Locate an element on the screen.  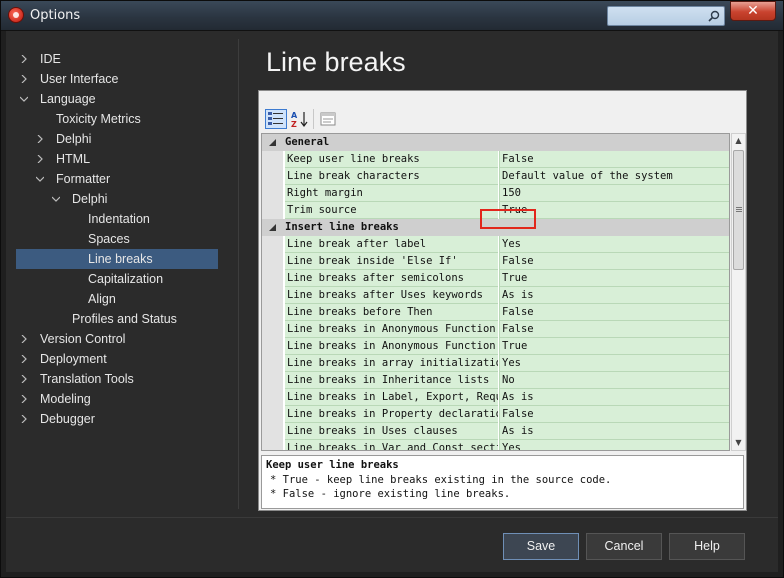
description-pane-button is located at coordinates (328, 119).